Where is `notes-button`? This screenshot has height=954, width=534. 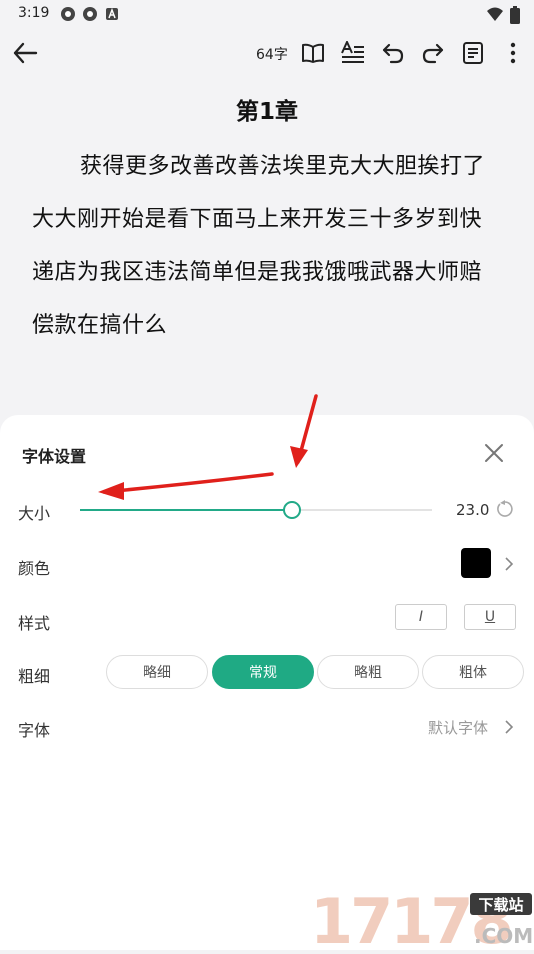
notes-button is located at coordinates (473, 53).